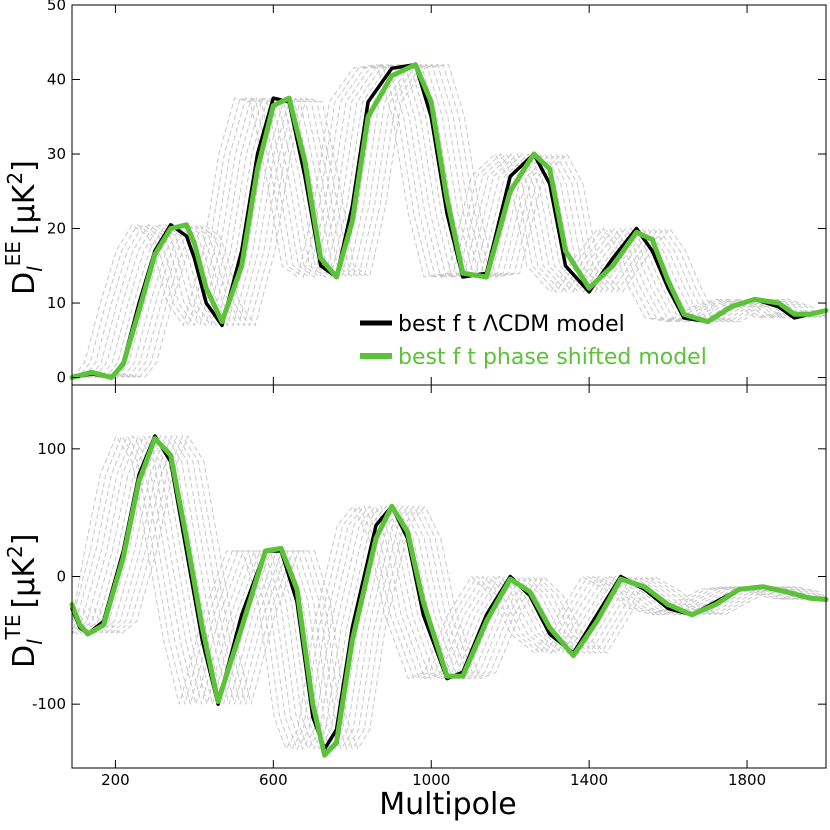  I want to click on ylabel-top-unit-sup: 2, so click(15, 178).